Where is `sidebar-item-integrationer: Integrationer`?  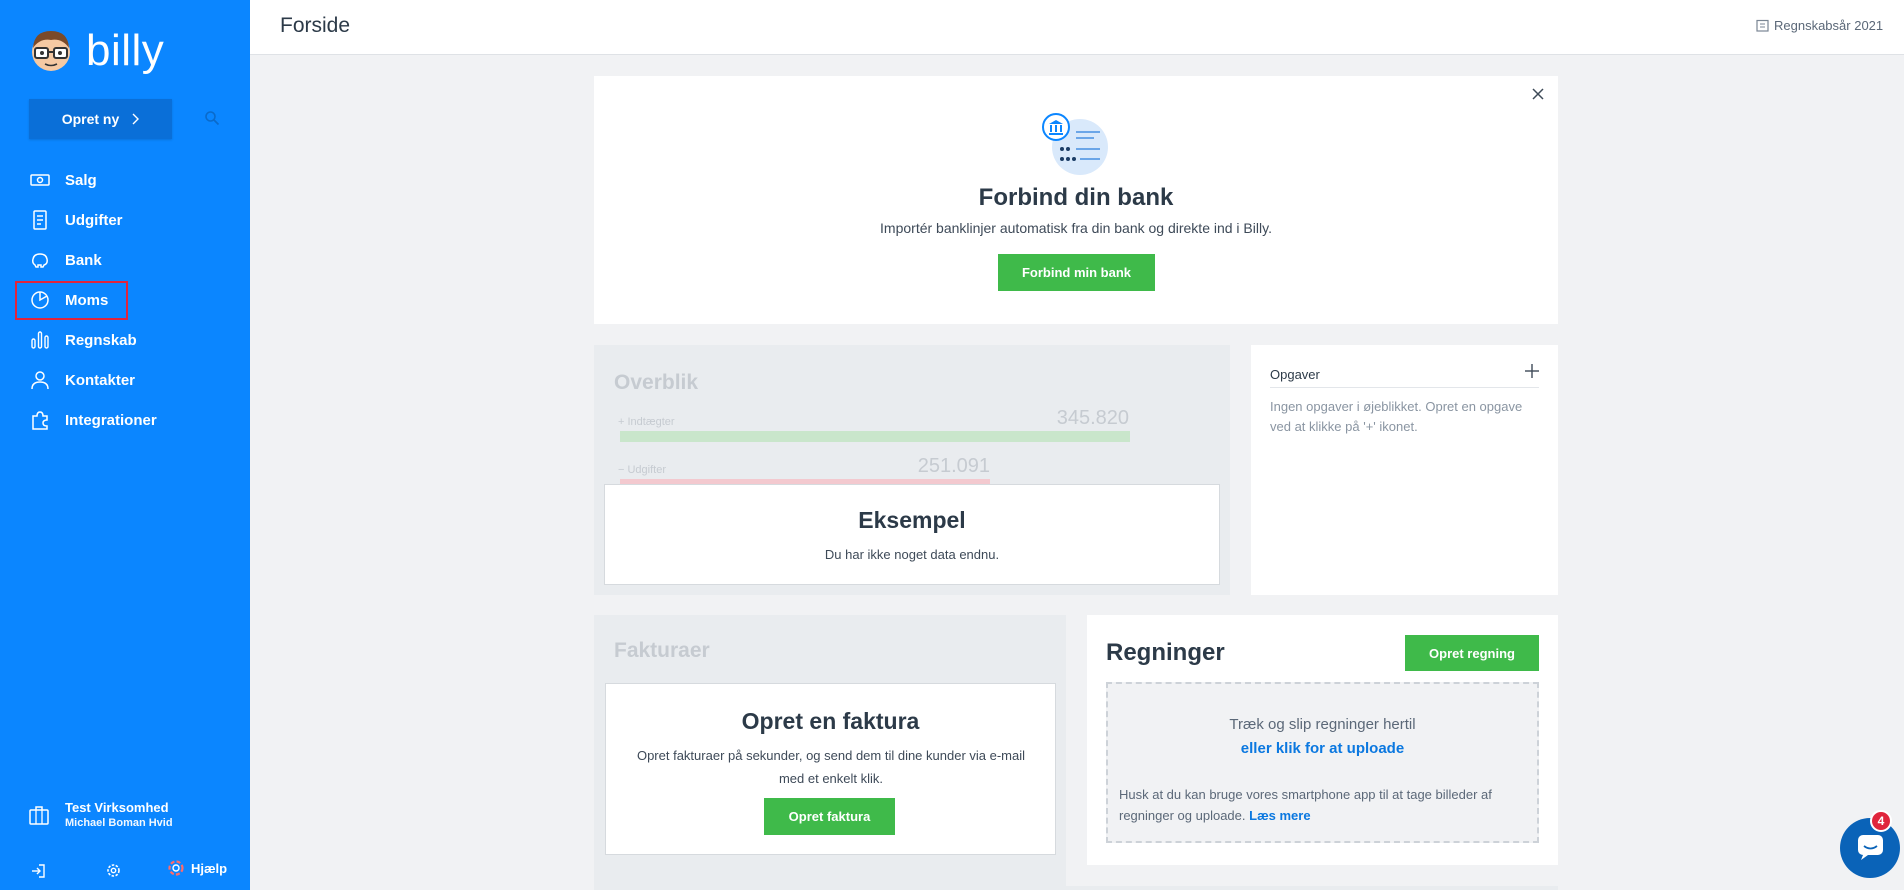 sidebar-item-integrationer: Integrationer is located at coordinates (125, 420).